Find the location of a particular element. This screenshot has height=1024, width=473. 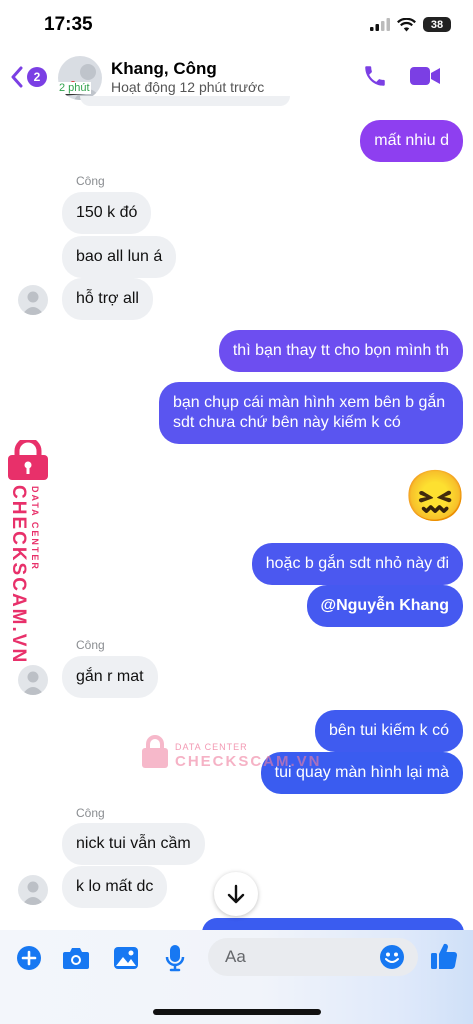

message-input-placeholder: Aa is located at coordinates (235, 956).